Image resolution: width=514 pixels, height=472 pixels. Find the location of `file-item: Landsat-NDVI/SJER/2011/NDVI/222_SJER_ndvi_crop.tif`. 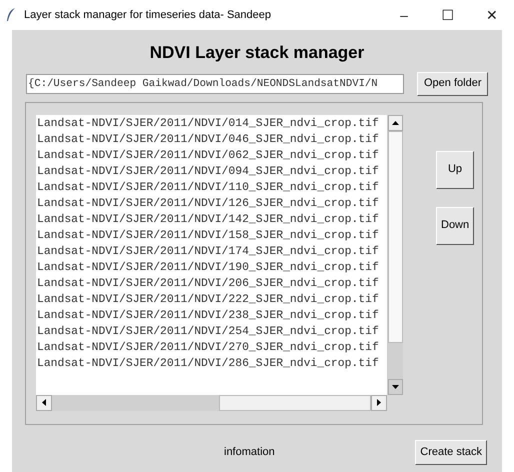

file-item: Landsat-NDVI/SJER/2011/NDVI/222_SJER_ndvi_crop.tif is located at coordinates (208, 300).